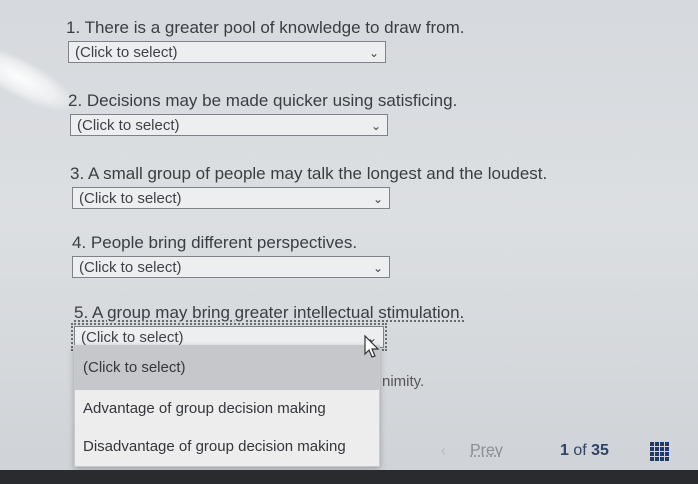  I want to click on chevron-left-icon: ‹, so click(443, 450).